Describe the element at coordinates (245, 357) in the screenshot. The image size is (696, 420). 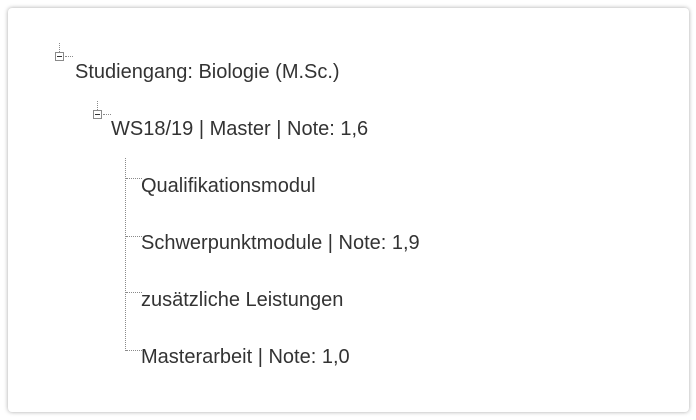
I see `tree-node-masterarbeit: Masterarbeit | Note: 1,0` at that location.